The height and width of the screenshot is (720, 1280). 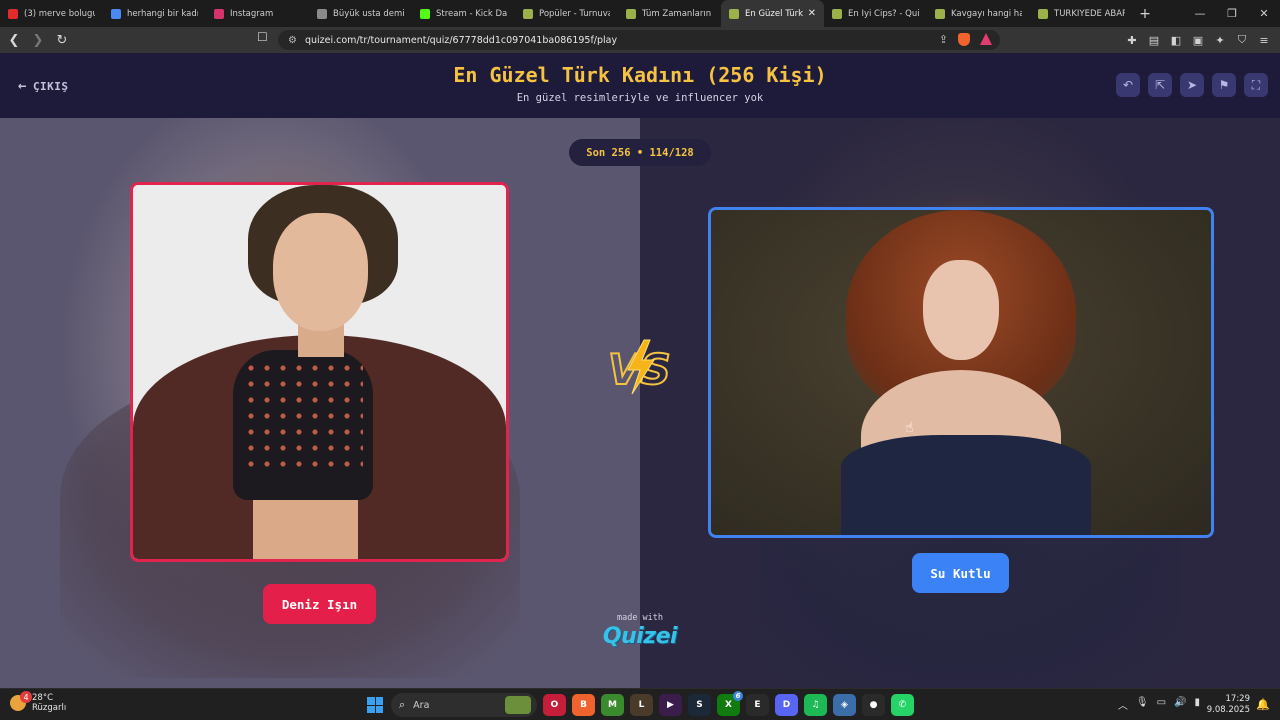 I want to click on tab-label: TÜRKİYEDE ABARTIL, so click(x=1089, y=13).